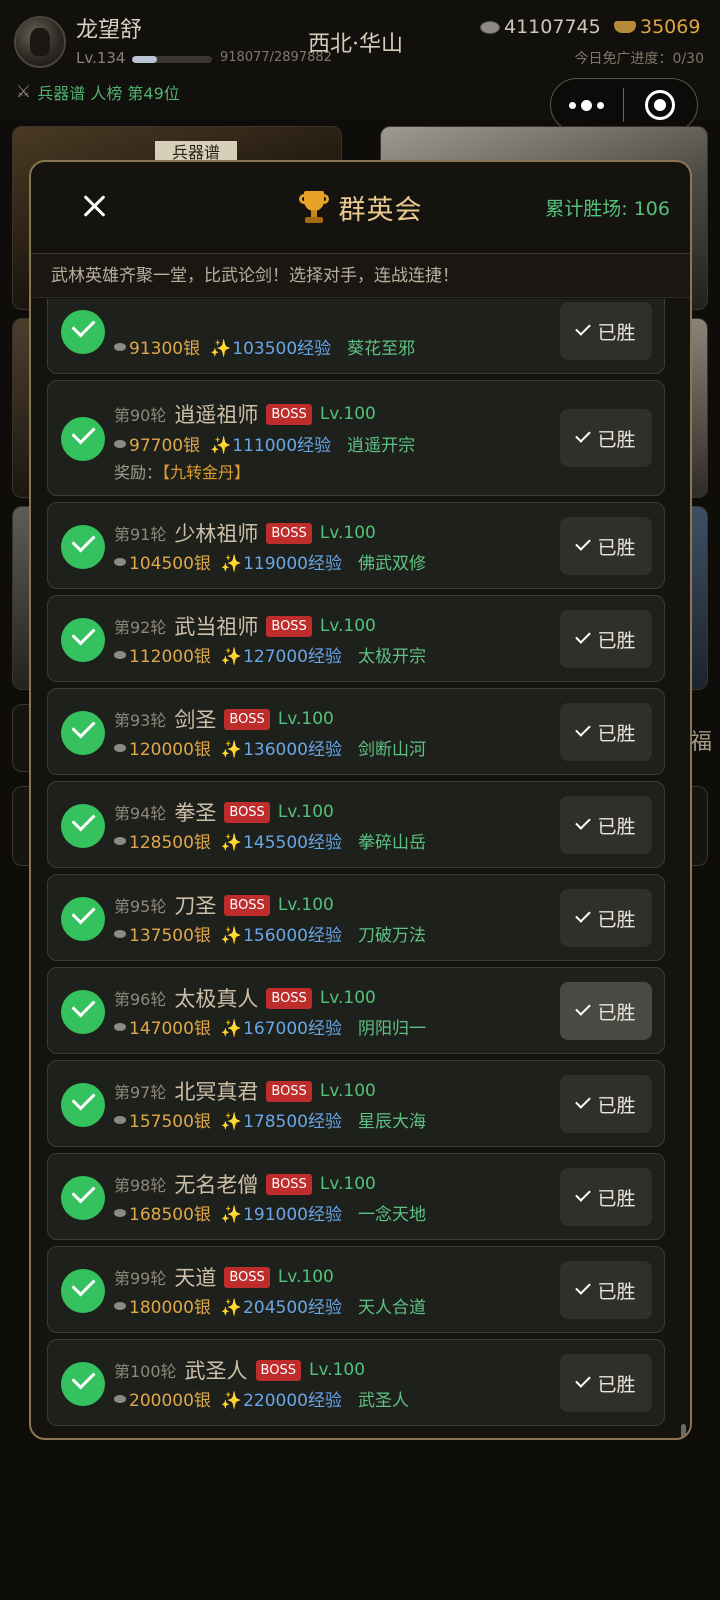  What do you see at coordinates (165, 349) in the screenshot?
I see `silver-reward-text: 91300银` at bounding box center [165, 349].